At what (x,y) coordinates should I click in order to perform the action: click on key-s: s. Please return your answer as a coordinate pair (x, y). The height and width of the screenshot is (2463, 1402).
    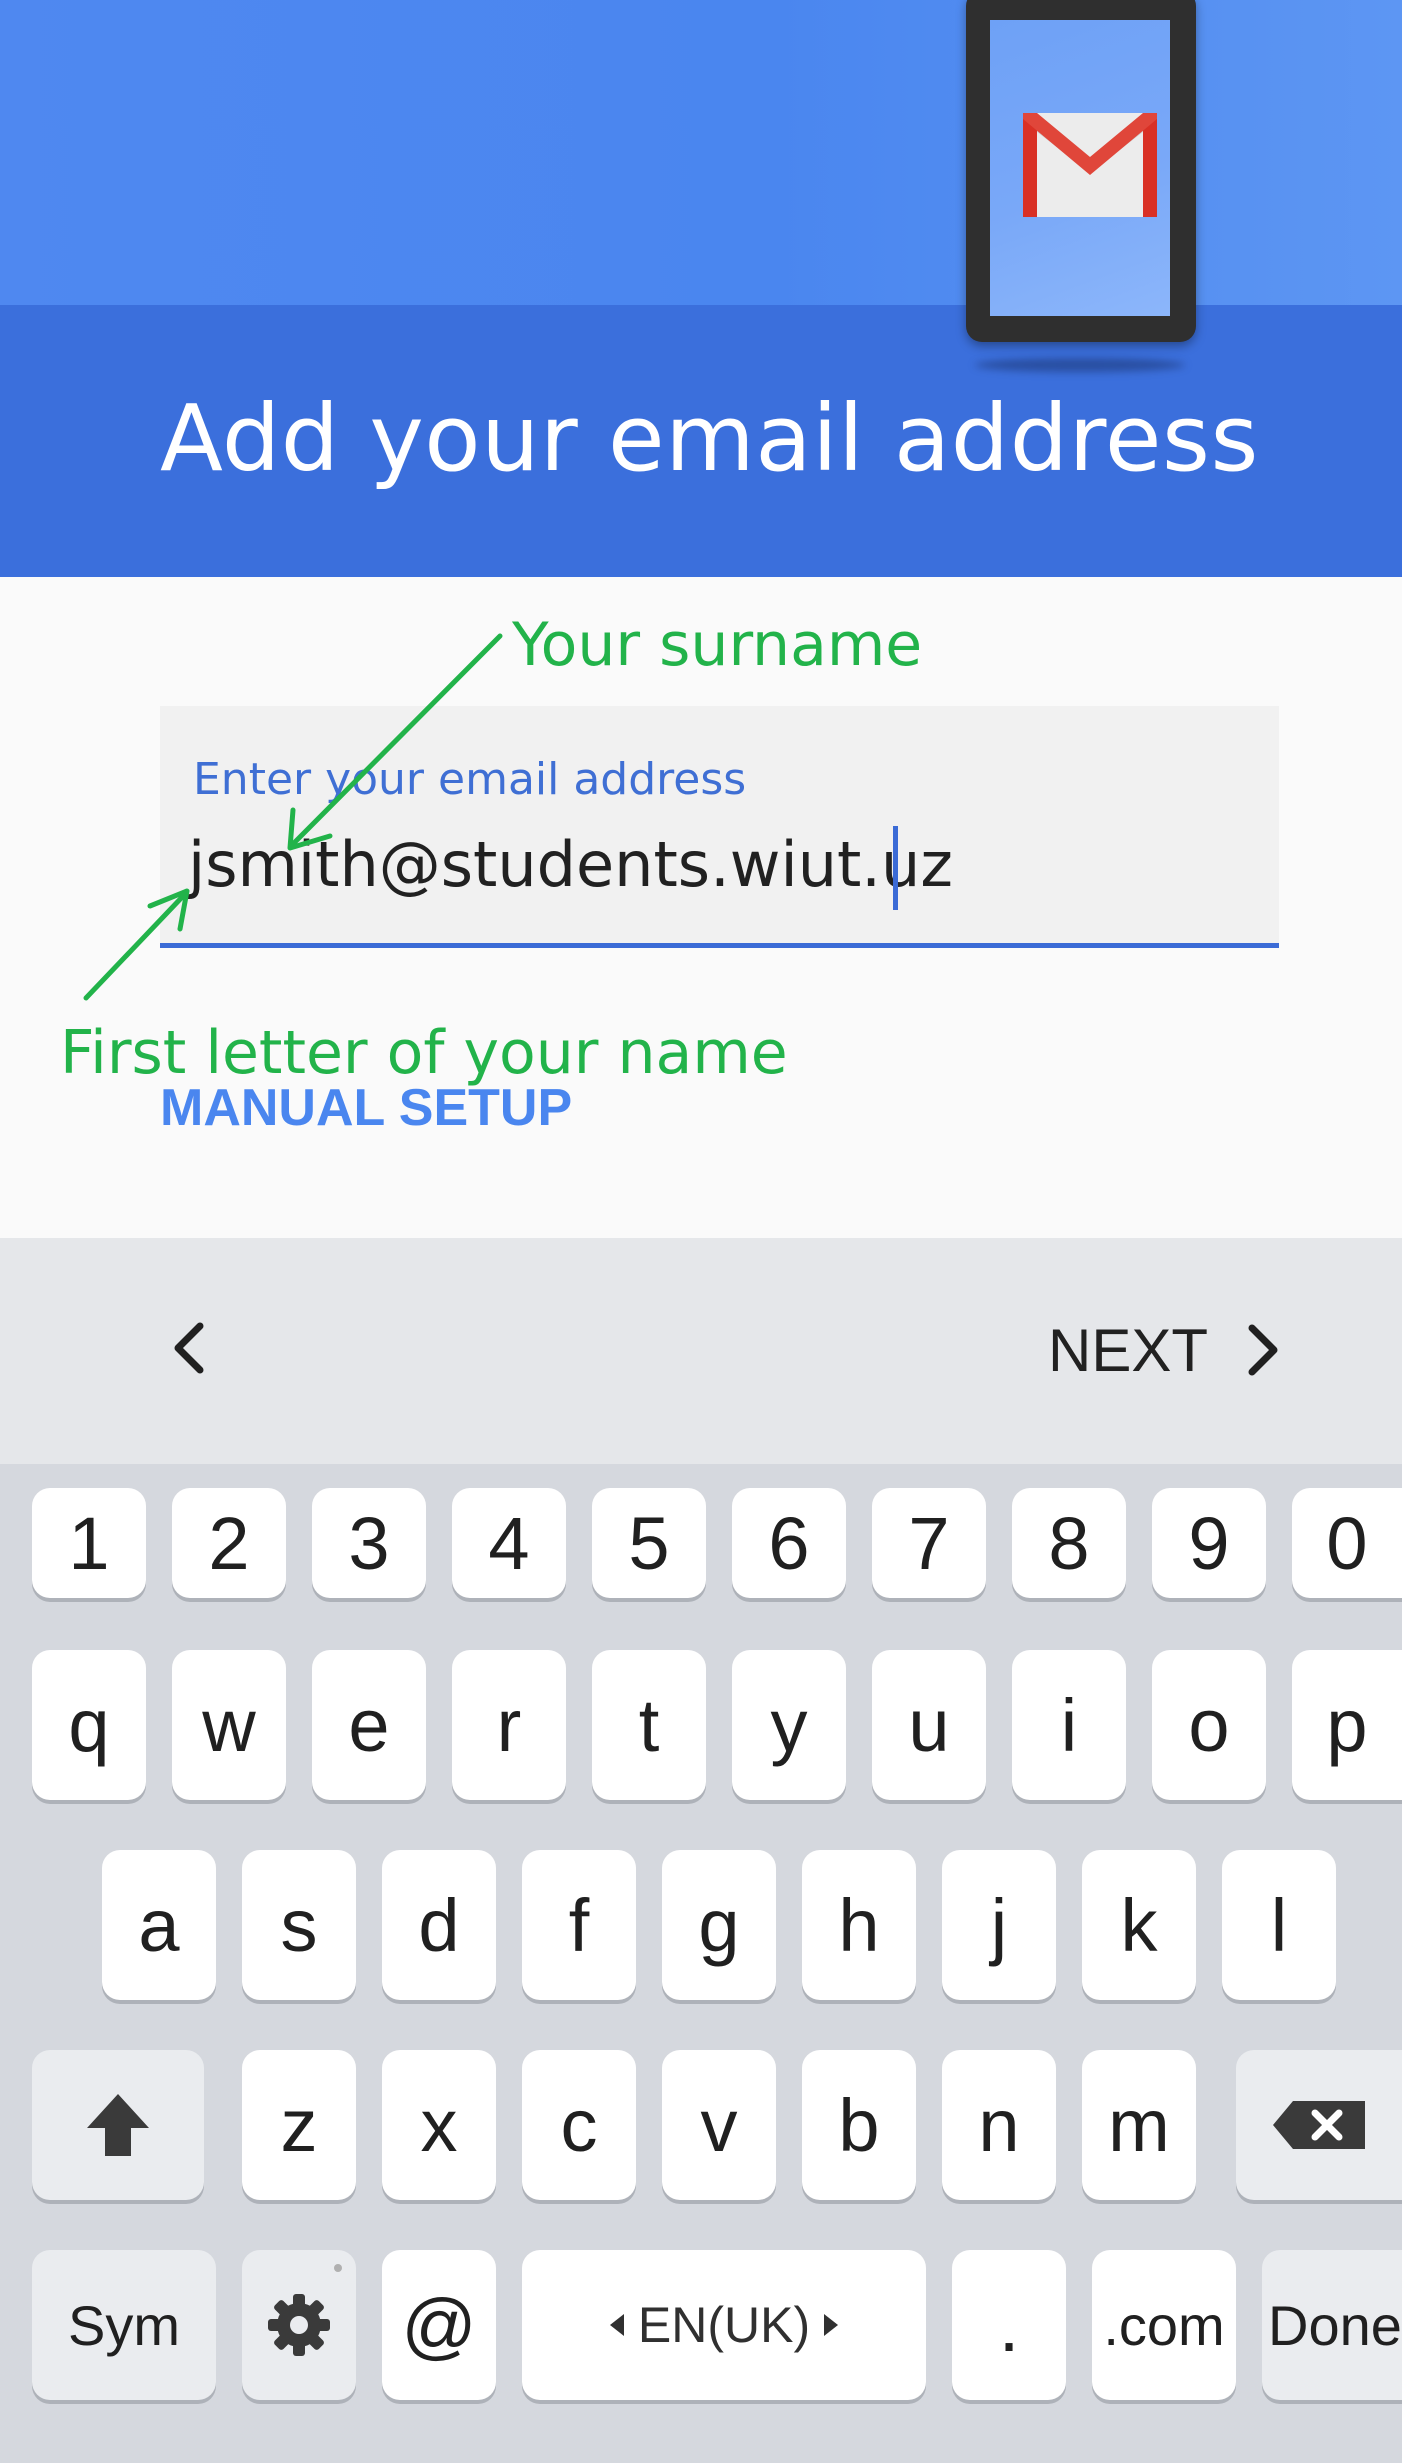
    Looking at the image, I should click on (299, 1925).